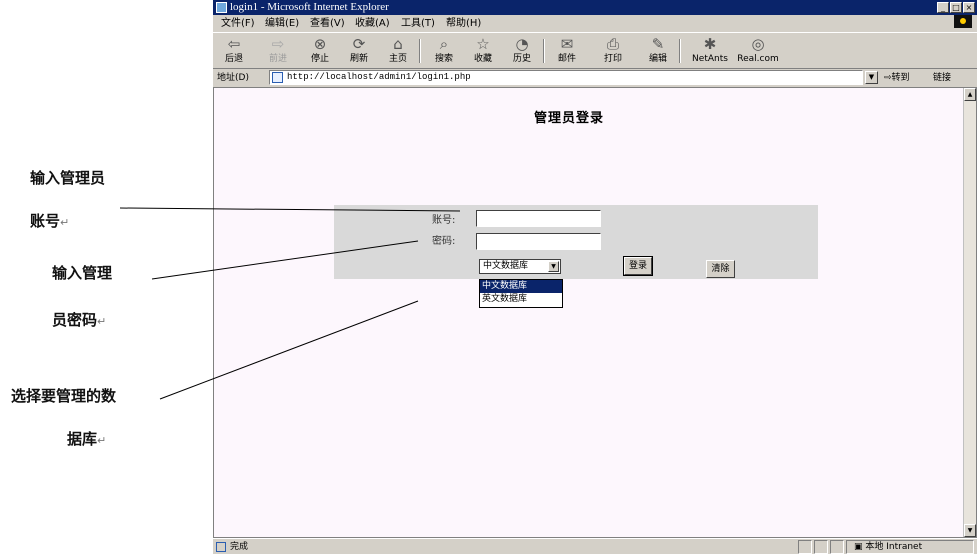  I want to click on database-callout-line, so click(289, 350).